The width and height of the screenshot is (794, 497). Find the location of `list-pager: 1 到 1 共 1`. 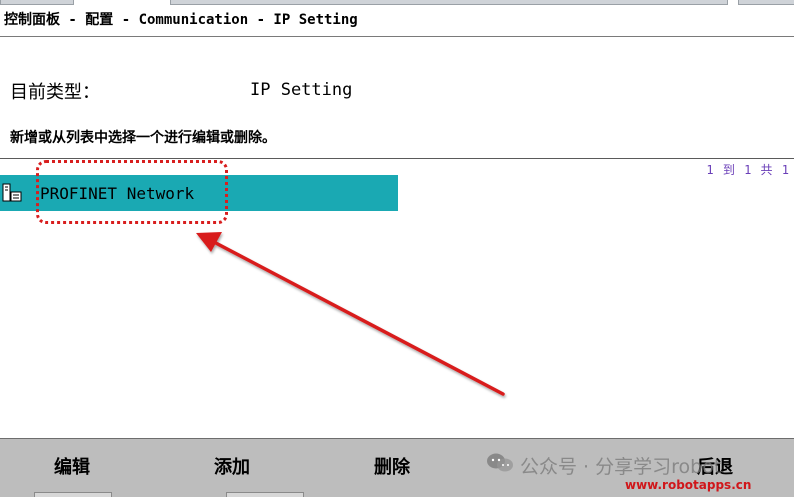

list-pager: 1 到 1 共 1 is located at coordinates (748, 170).